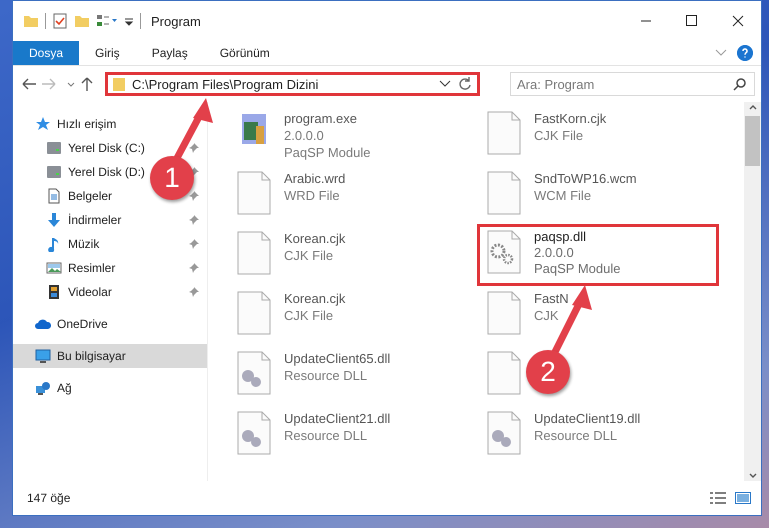 This screenshot has height=528, width=769. I want to click on file-name: SndToWP16.wcm, so click(585, 178).